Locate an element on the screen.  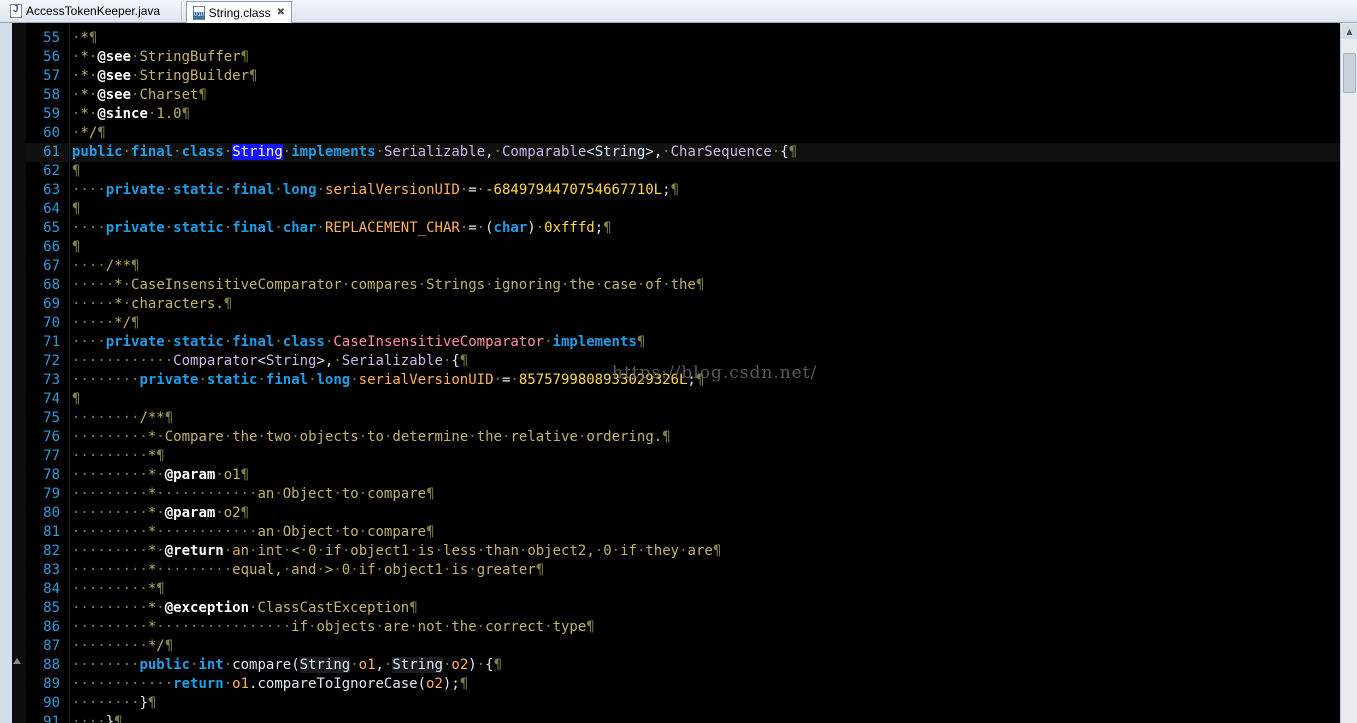
code-token: int is located at coordinates (270, 551).